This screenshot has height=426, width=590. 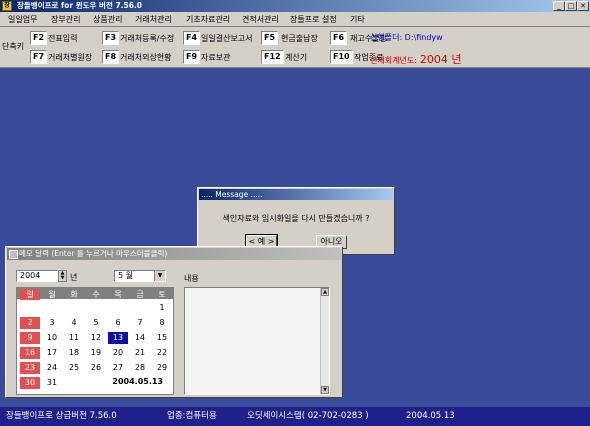 What do you see at coordinates (52, 294) in the screenshot?
I see `weekday-header: 월` at bounding box center [52, 294].